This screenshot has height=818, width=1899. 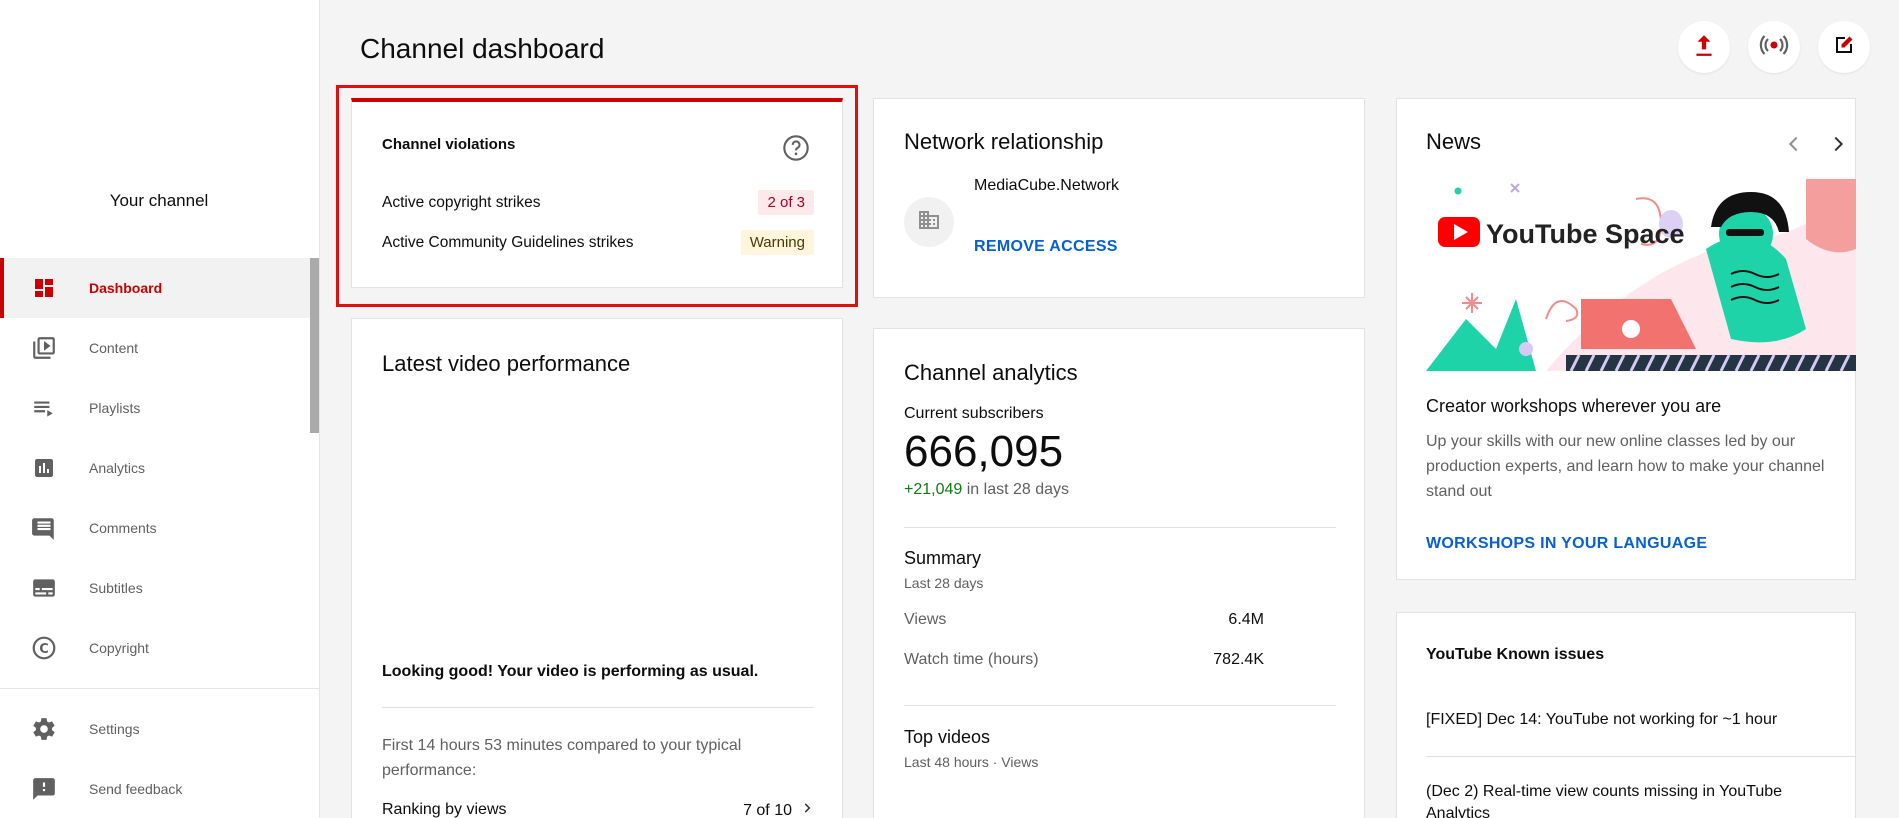 I want to click on sidebar-item-label: Content, so click(x=114, y=348).